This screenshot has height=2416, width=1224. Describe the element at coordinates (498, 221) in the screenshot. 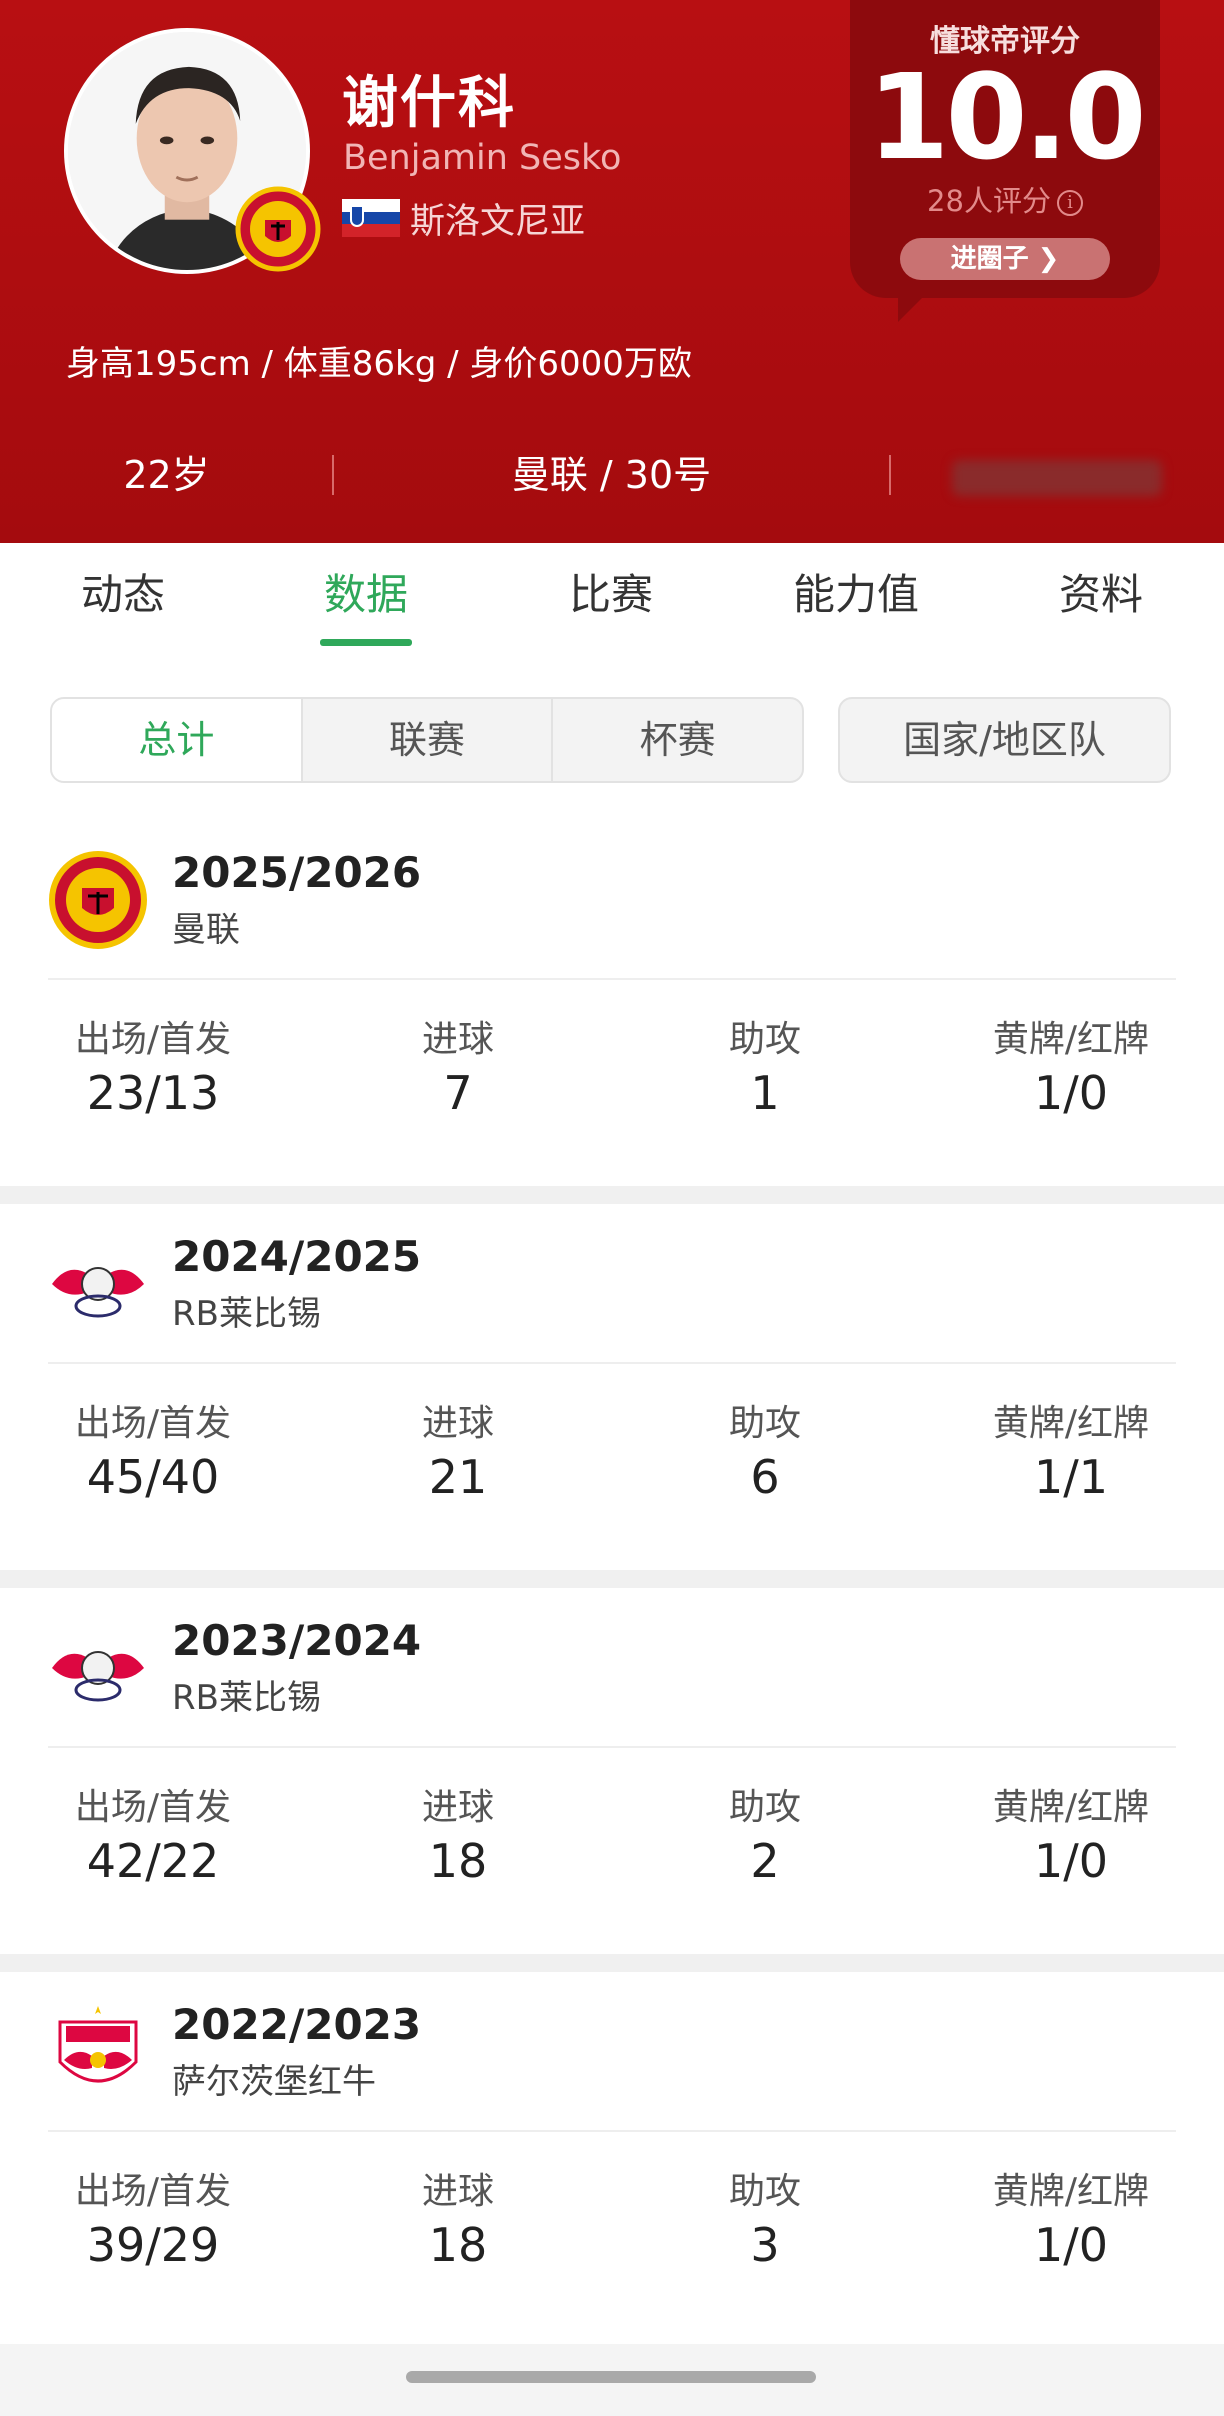

I see `nationality-name: 斯洛文尼亚` at that location.